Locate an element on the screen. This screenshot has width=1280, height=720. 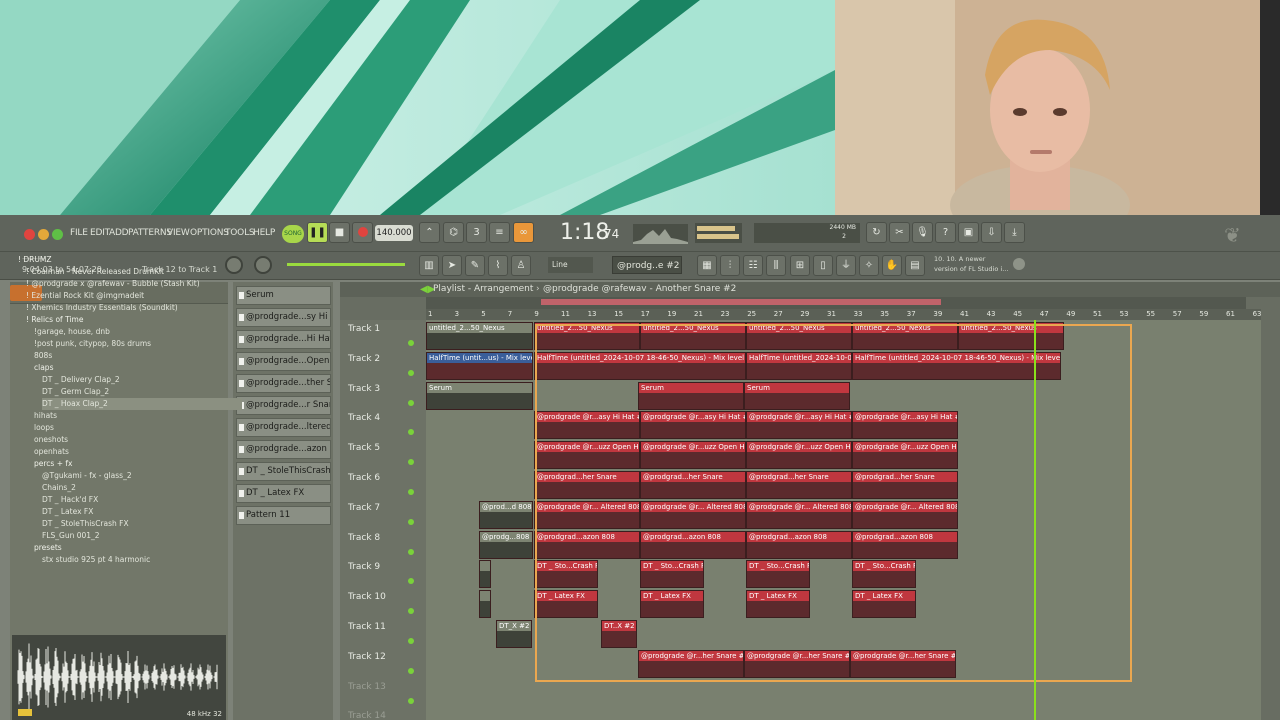
menu-edit: EDIT is located at coordinates (100, 233).